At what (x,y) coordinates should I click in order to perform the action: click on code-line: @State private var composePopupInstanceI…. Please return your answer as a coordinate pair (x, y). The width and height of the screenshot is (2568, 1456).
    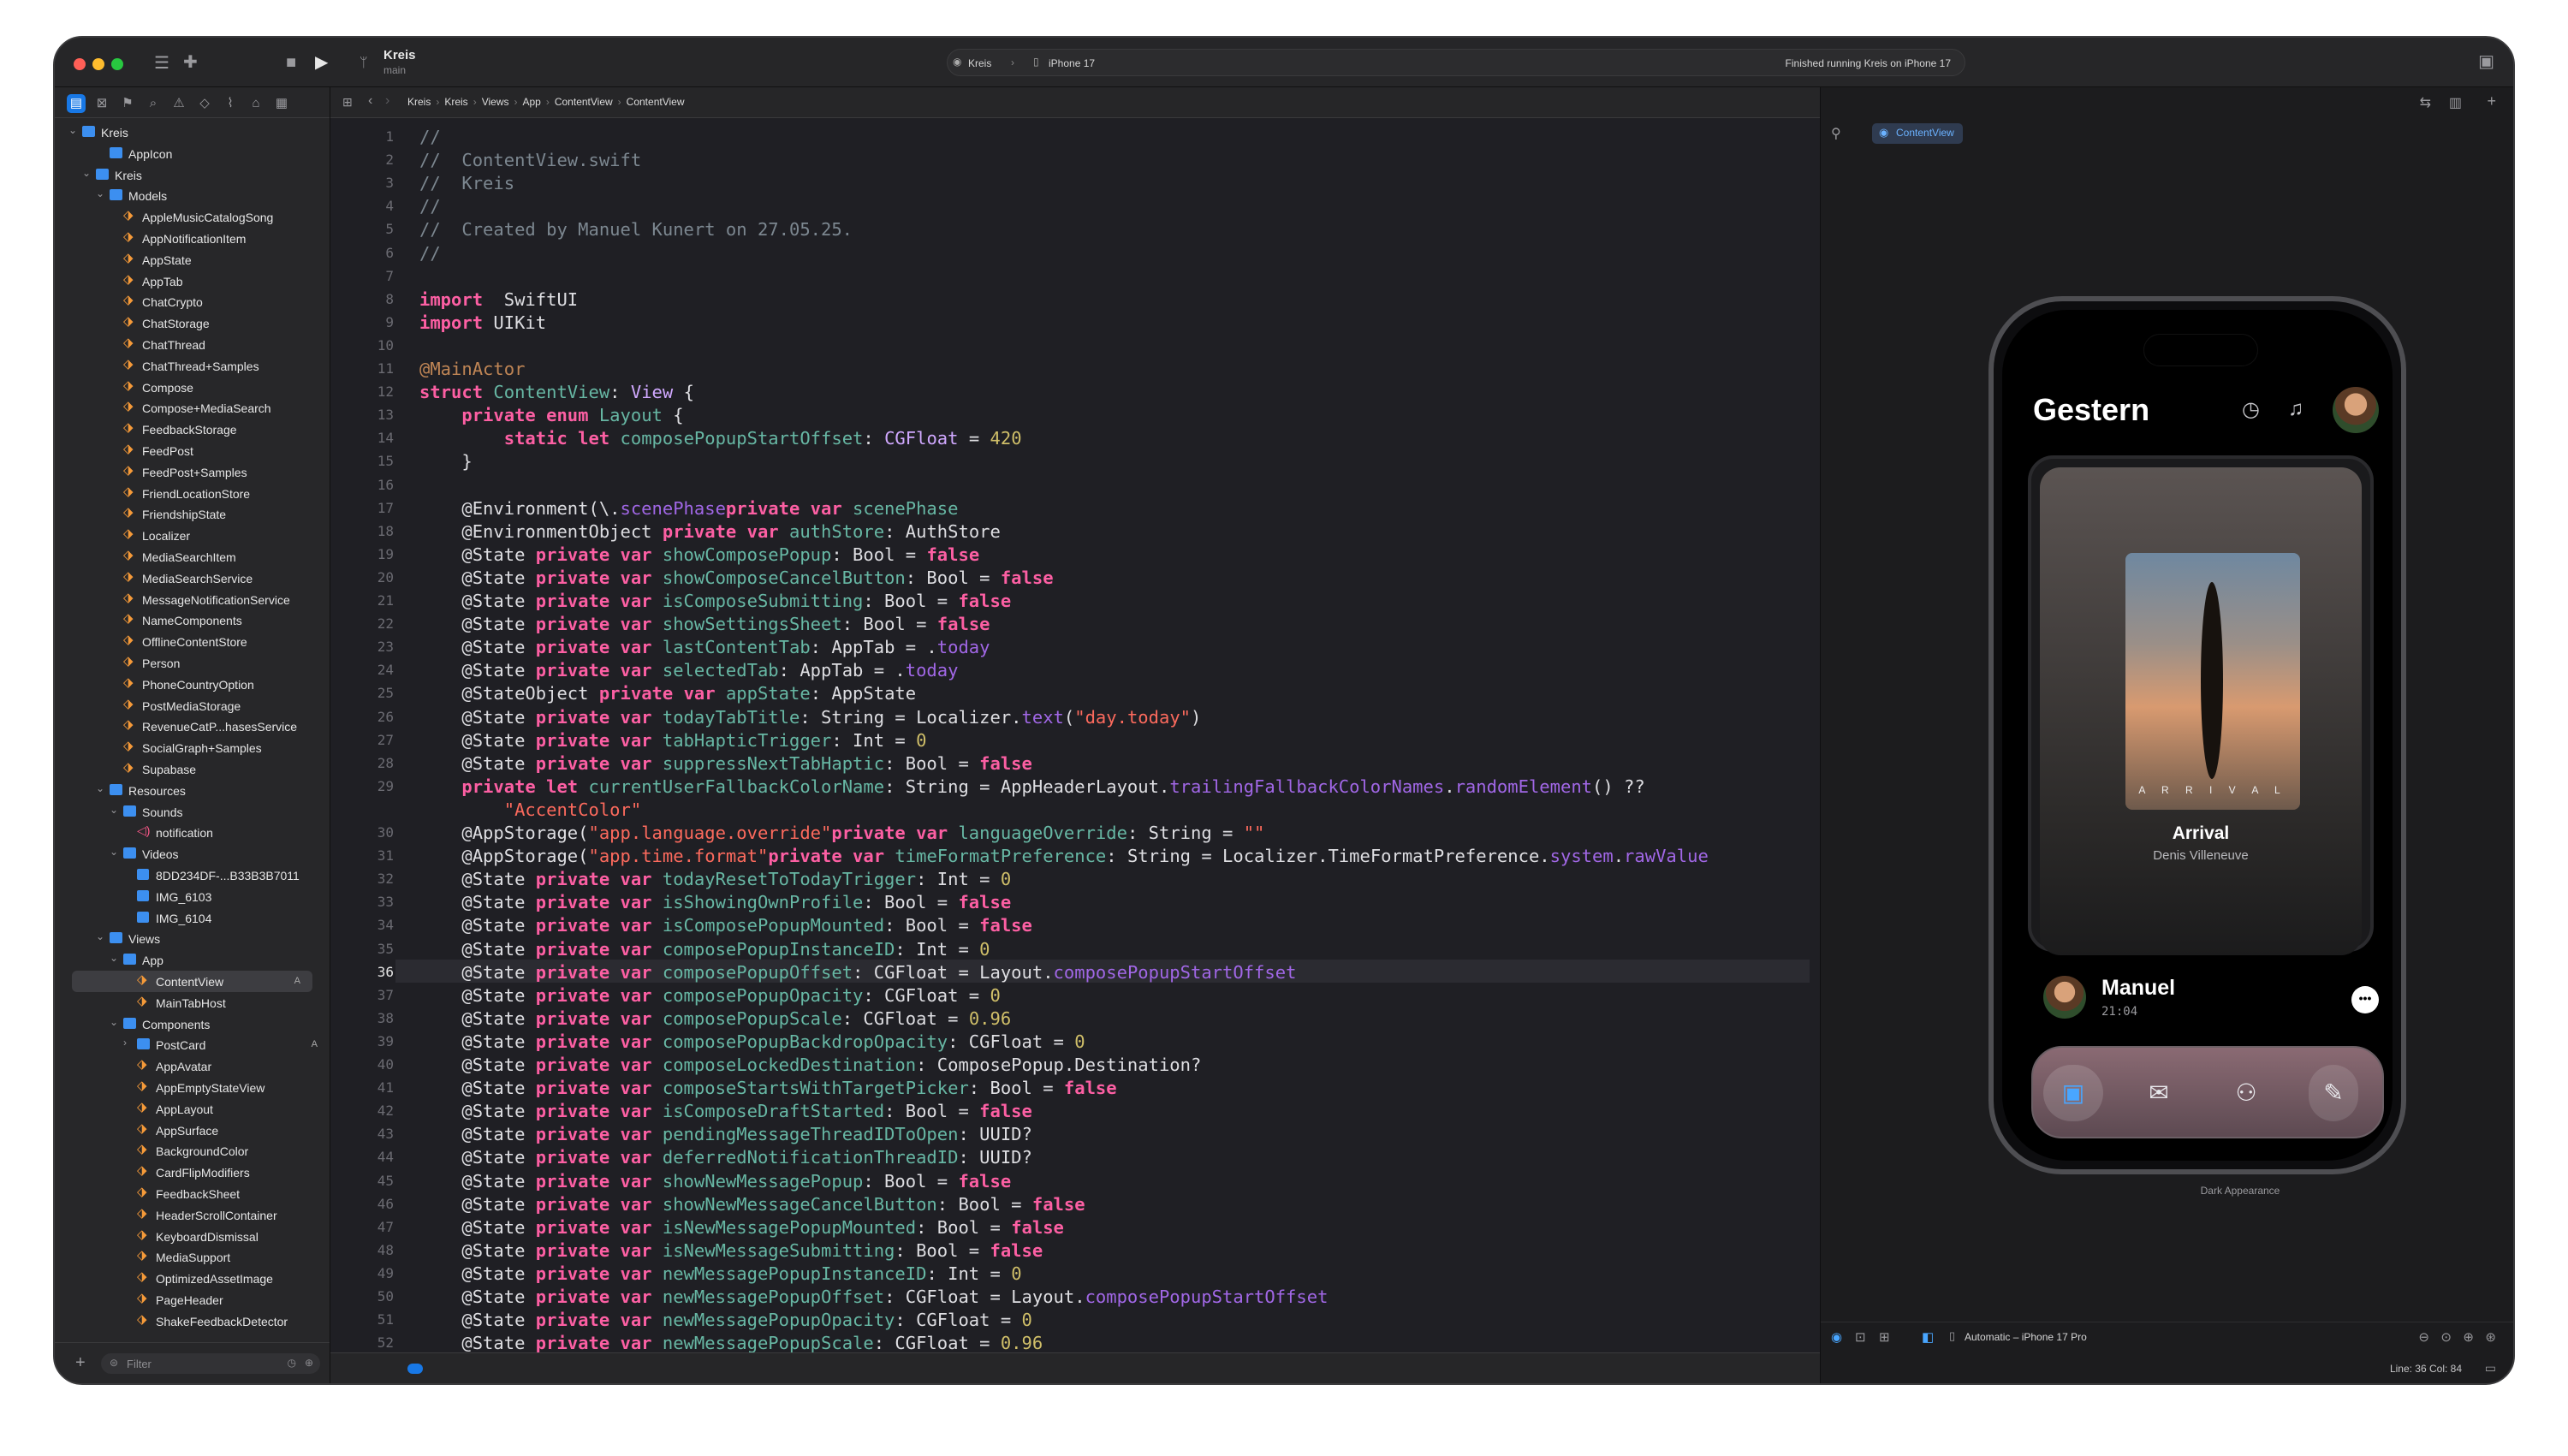
    Looking at the image, I should click on (704, 950).